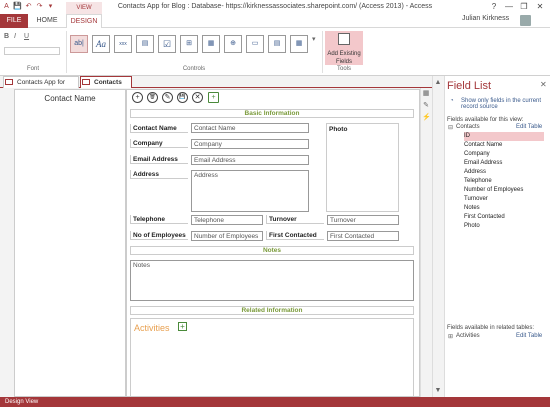 Image resolution: width=550 pixels, height=407 pixels. Describe the element at coordinates (295, 219) in the screenshot. I see `turnover-label: Turnover` at that location.